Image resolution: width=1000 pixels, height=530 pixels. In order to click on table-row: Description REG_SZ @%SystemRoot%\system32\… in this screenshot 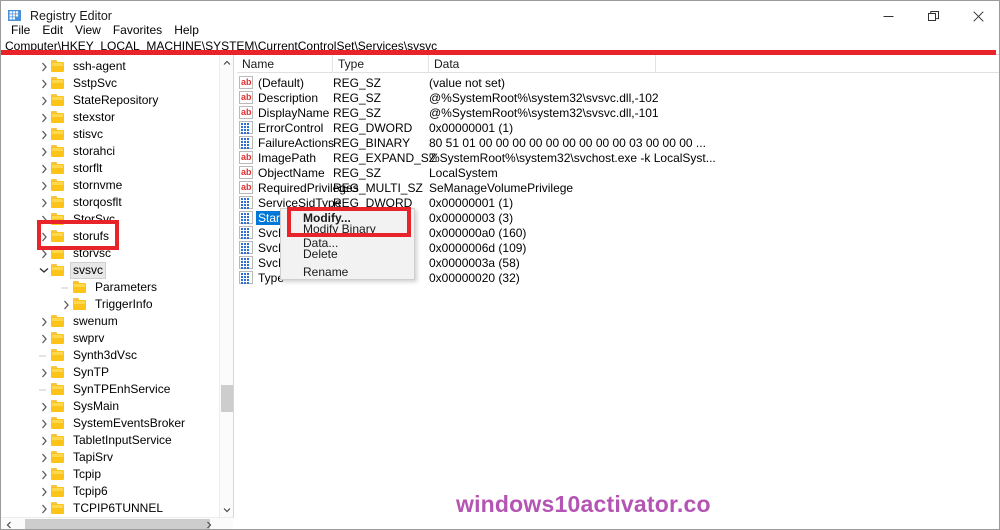, I will do `click(618, 97)`.